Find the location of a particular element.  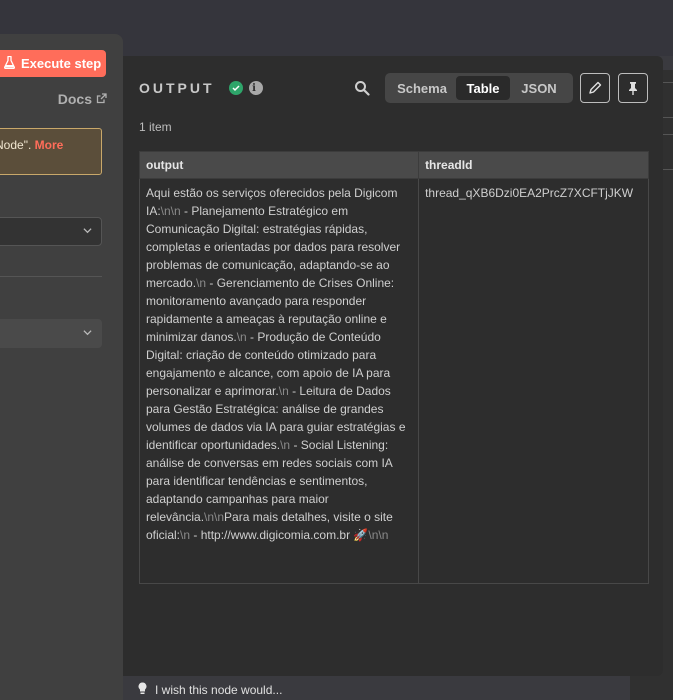

flask-icon is located at coordinates (9, 63).